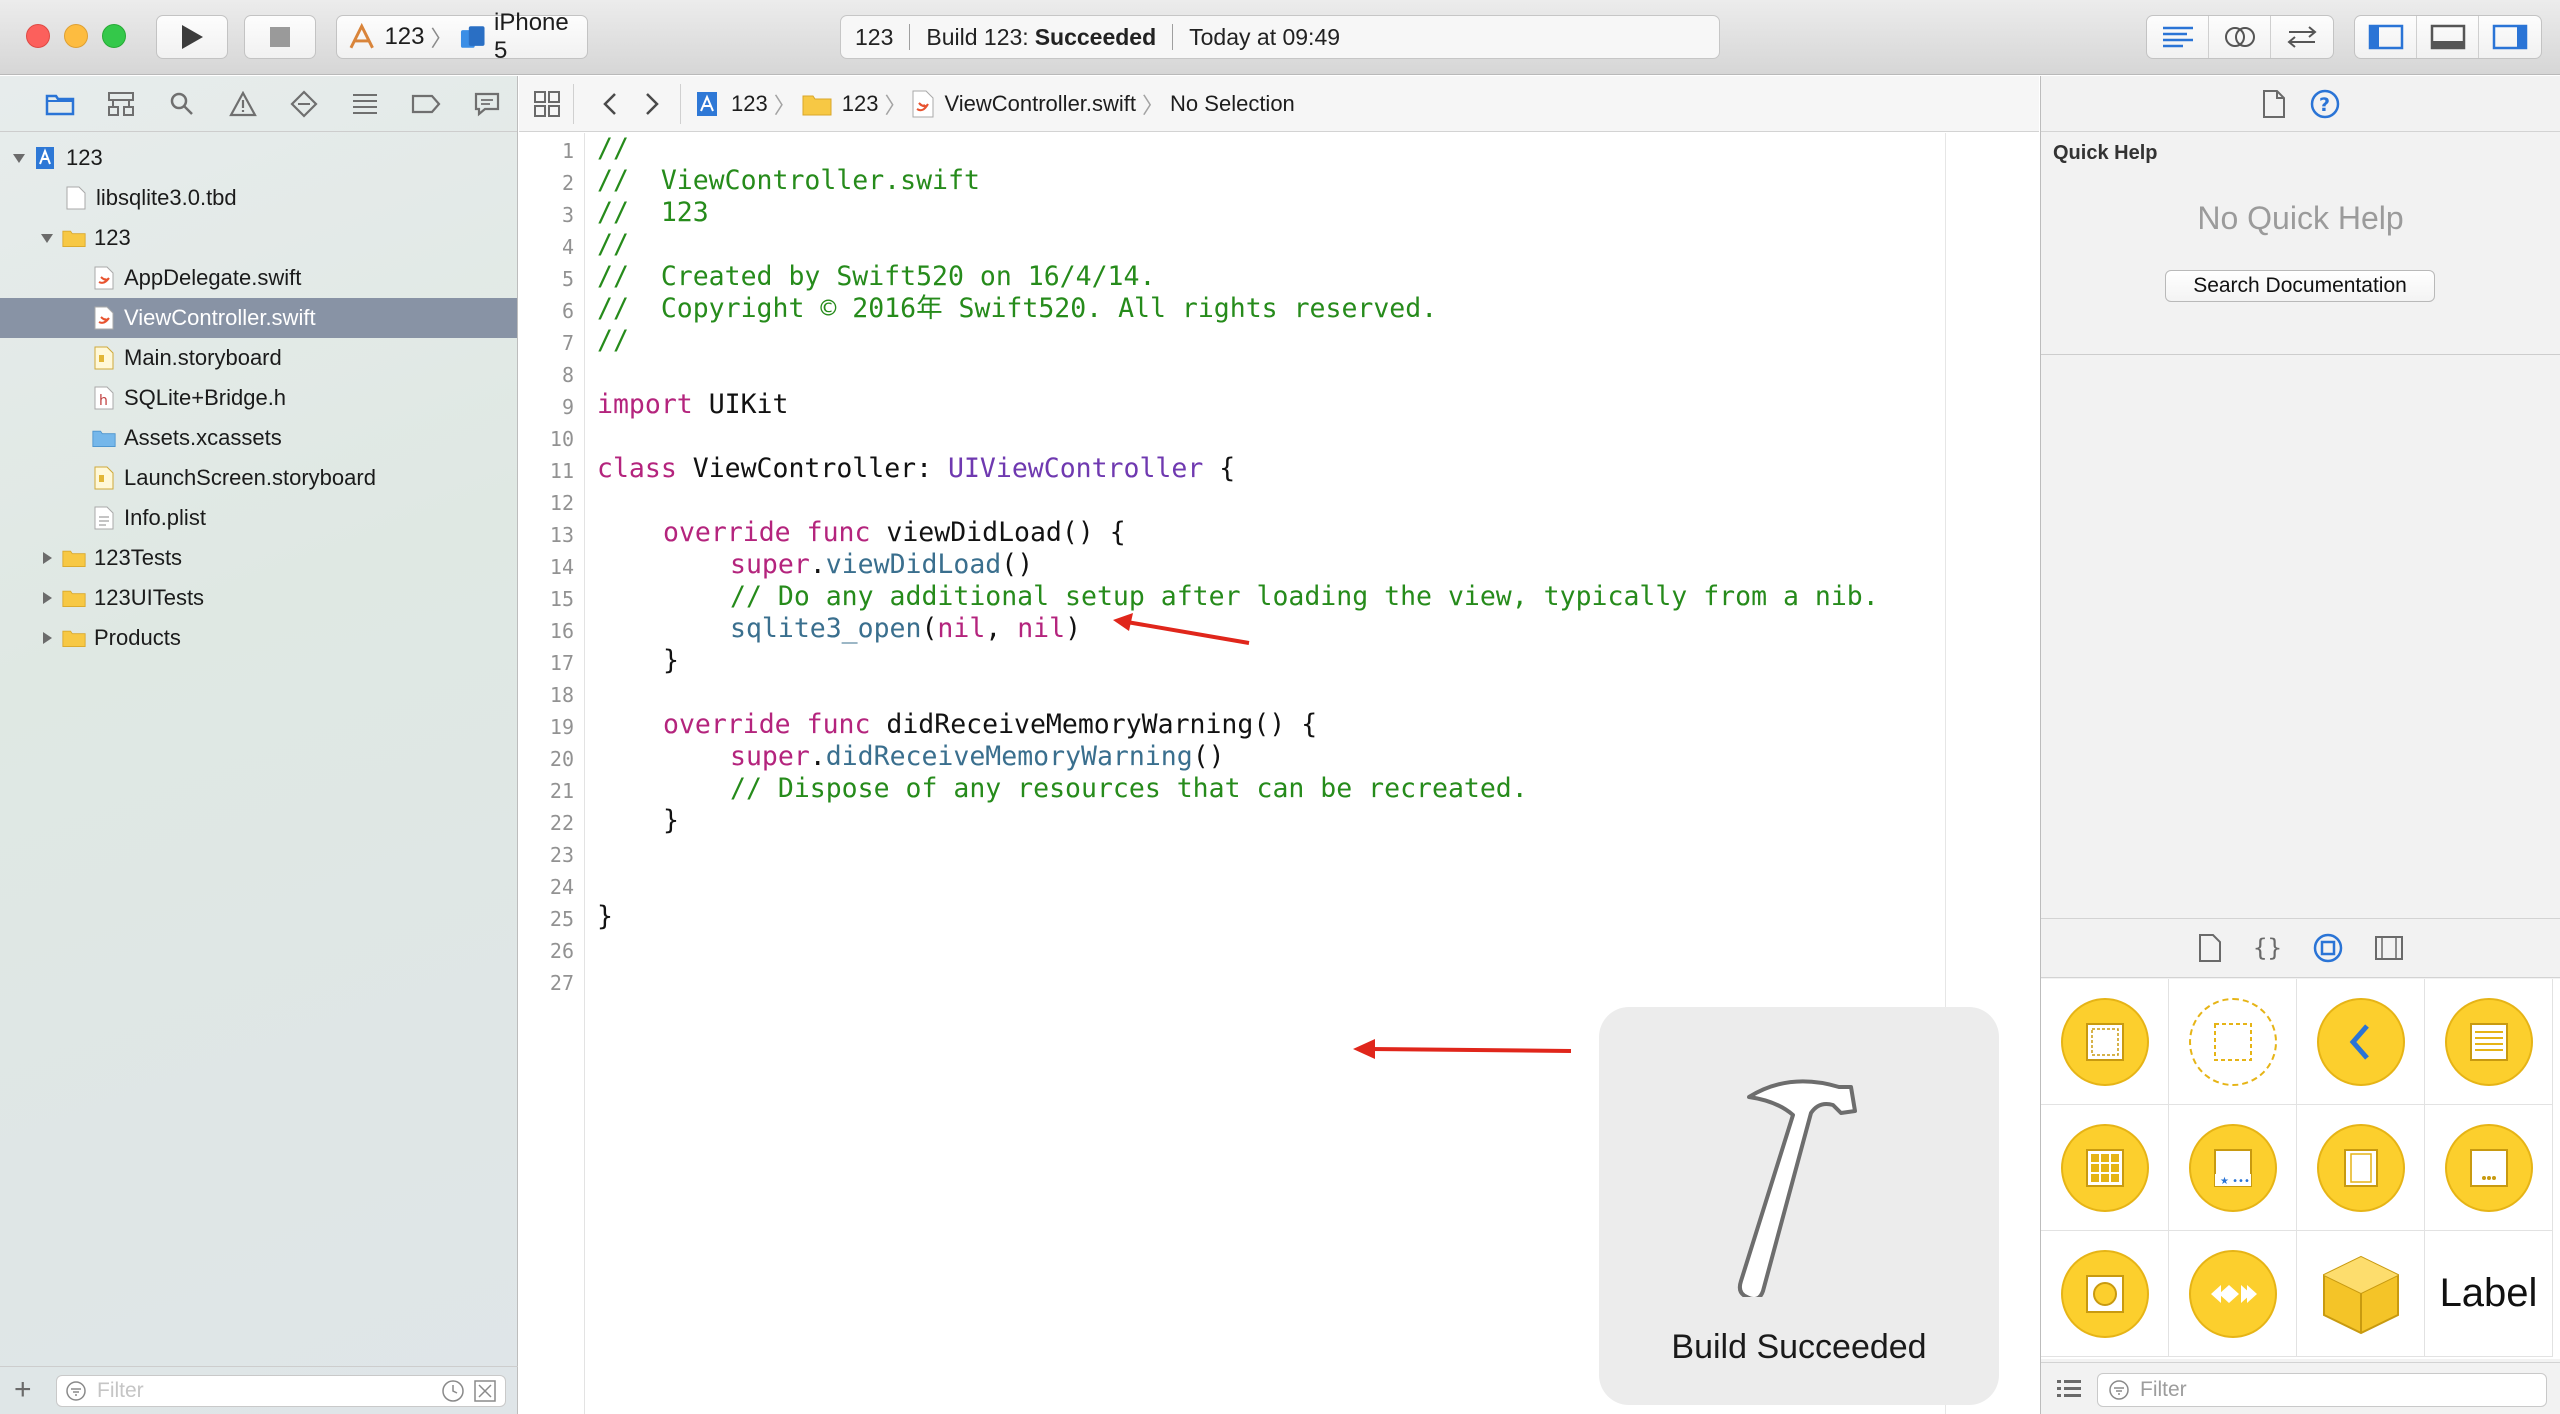 This screenshot has height=1414, width=2560. I want to click on tree-item-group-123: 123, so click(258, 238).